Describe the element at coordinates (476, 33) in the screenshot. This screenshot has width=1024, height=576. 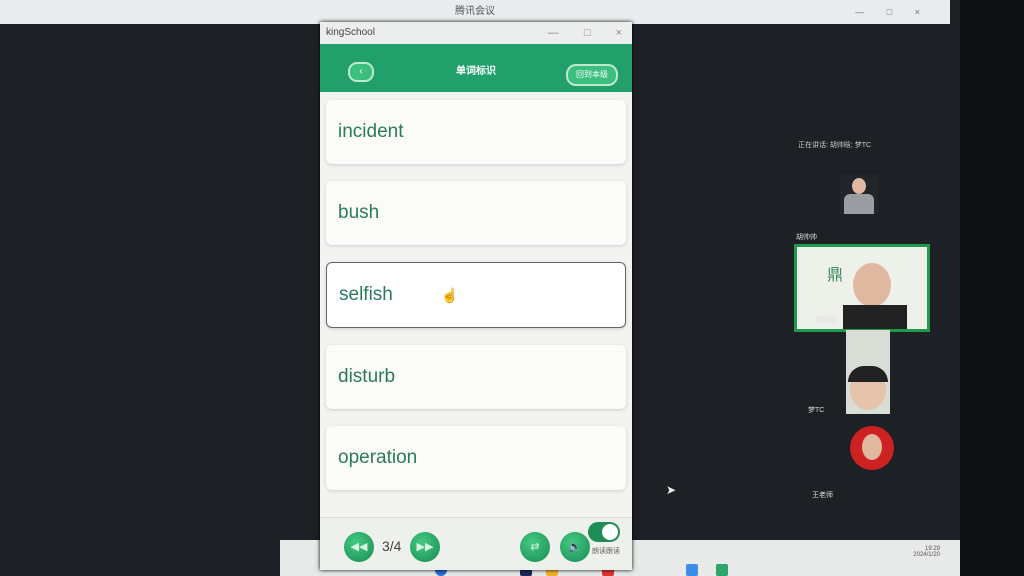
I see `app-titlebar: kingSchool — □ ×` at that location.